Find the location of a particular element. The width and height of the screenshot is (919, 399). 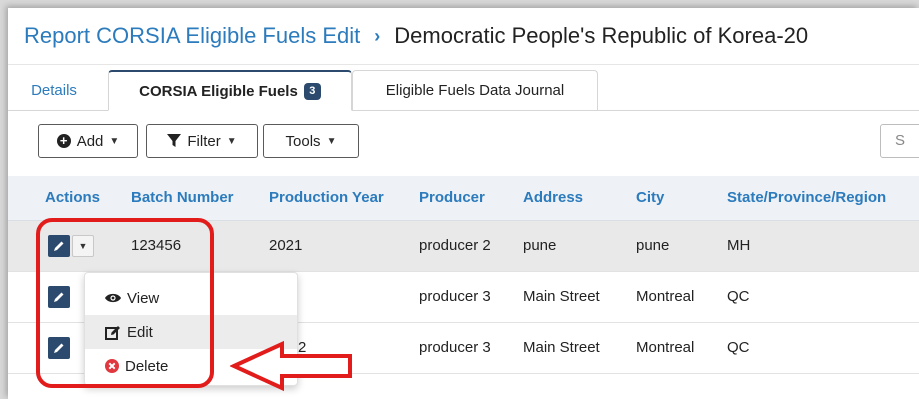

toolbar: + Add ▼ Filter ▼ Tools ▼ S is located at coordinates (463, 142).